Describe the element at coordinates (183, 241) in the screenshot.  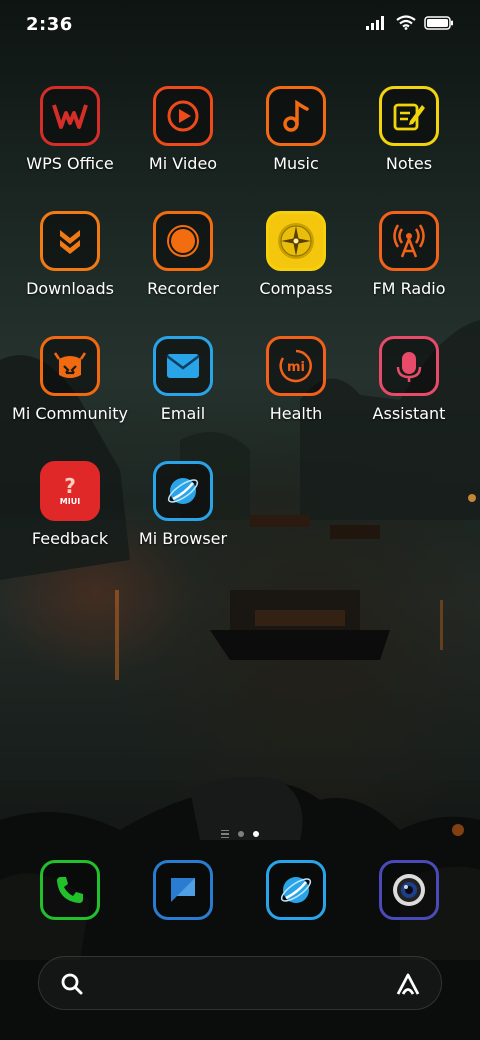
I see `recorder-icon` at that location.